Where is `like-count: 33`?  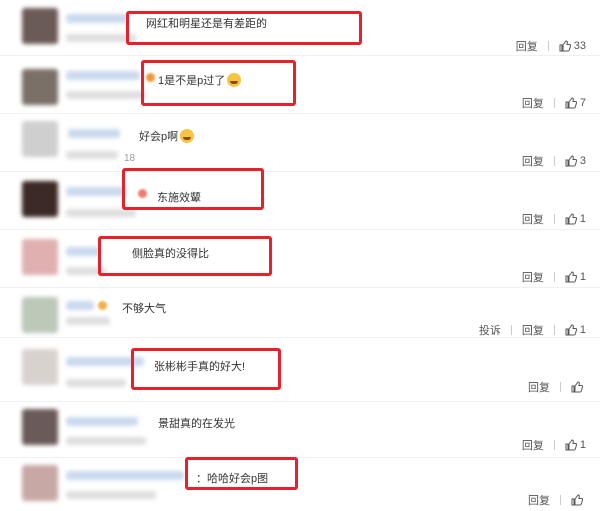 like-count: 33 is located at coordinates (579, 46).